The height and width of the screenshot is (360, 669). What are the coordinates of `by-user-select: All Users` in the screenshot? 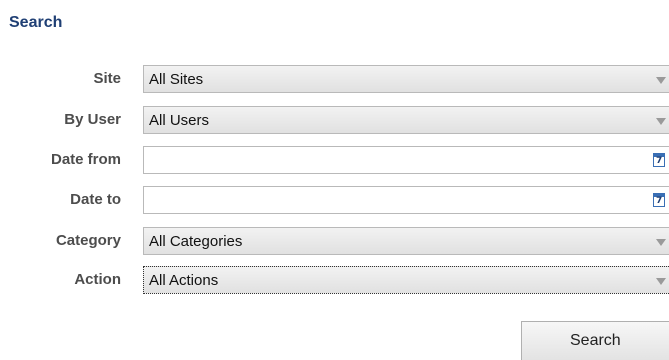 It's located at (406, 120).